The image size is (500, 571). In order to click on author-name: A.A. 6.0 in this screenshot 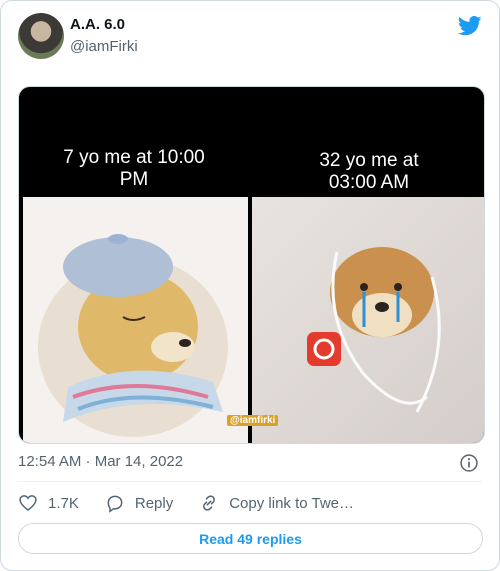, I will do `click(97, 24)`.